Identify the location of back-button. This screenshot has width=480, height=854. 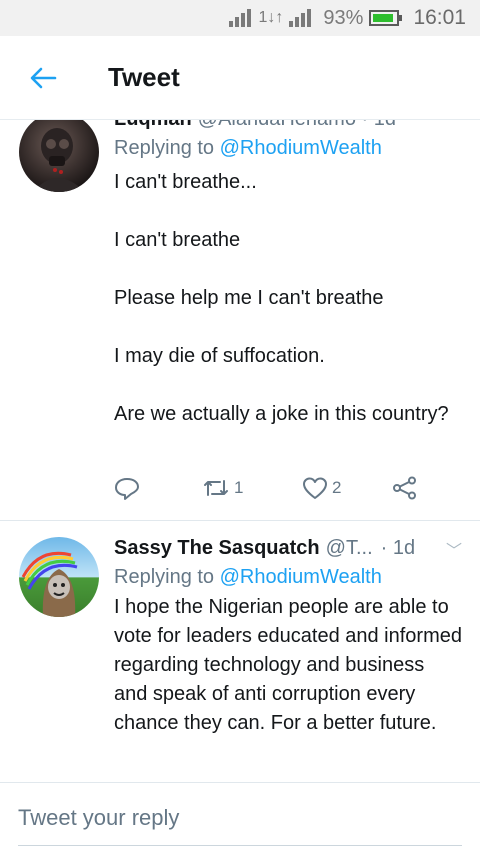
(43, 78).